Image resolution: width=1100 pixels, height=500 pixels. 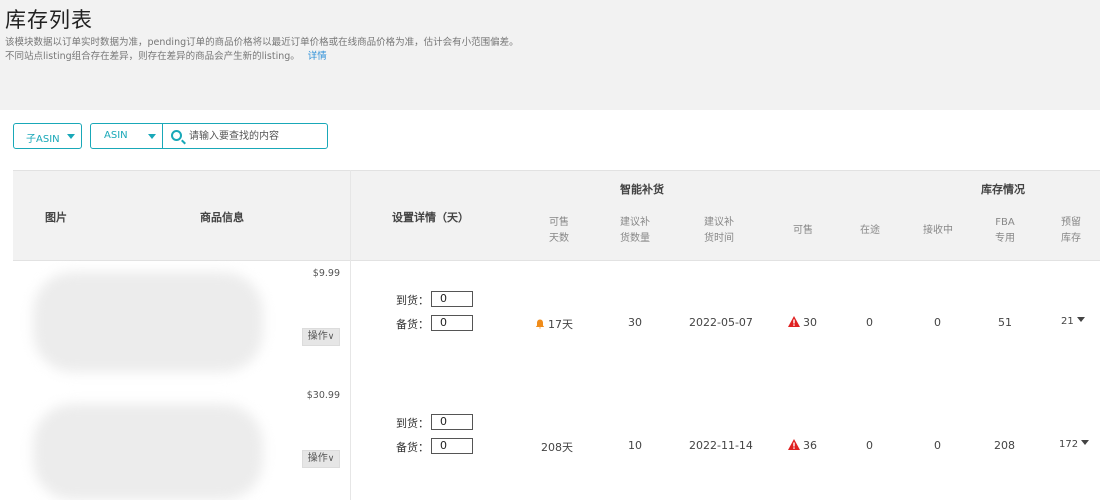 What do you see at coordinates (176, 135) in the screenshot?
I see `search-icon` at bounding box center [176, 135].